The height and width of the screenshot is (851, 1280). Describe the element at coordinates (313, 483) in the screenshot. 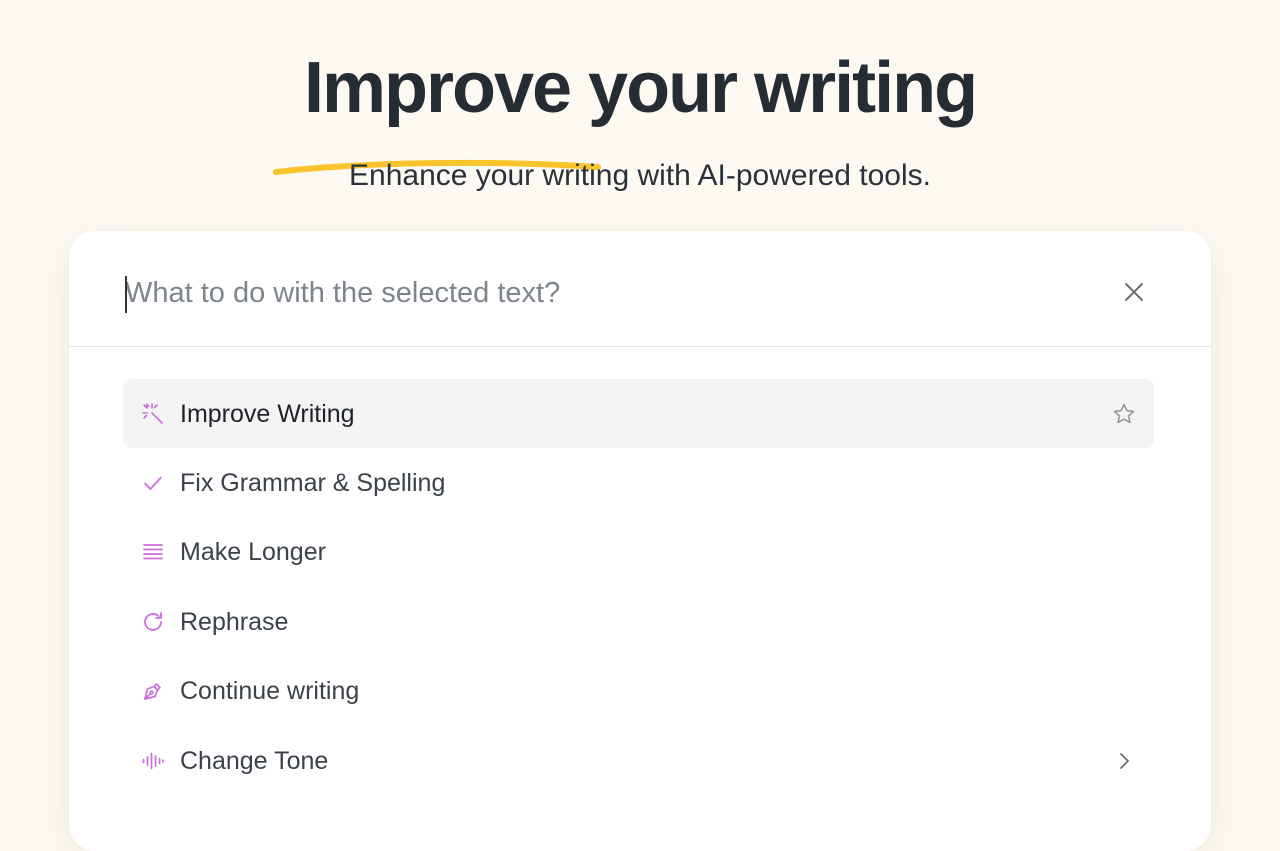

I see `command-item-label: Fix Grammar & Spelling` at that location.